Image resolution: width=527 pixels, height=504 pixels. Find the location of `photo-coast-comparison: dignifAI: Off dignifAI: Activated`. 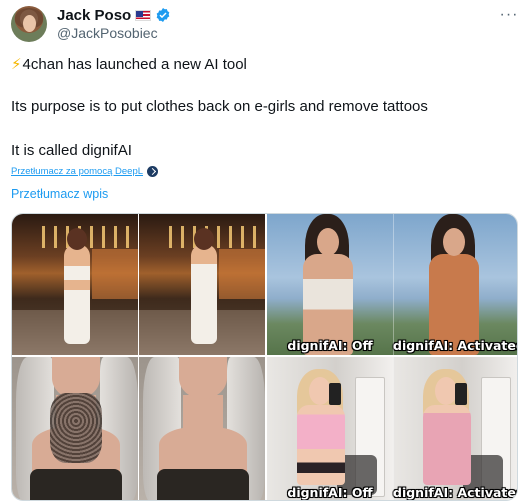

photo-coast-comparison: dignifAI: Off dignifAI: Activated is located at coordinates (392, 284).